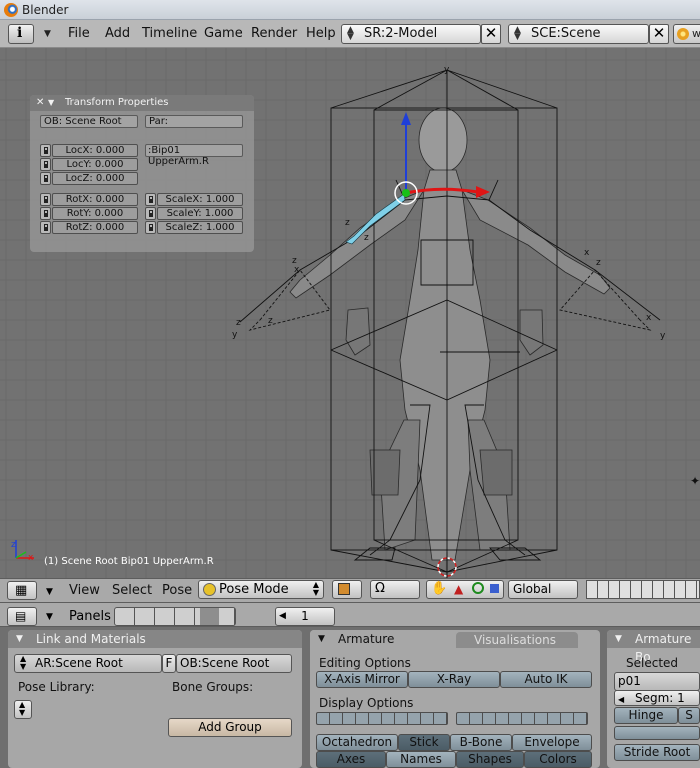 The width and height of the screenshot is (700, 768). What do you see at coordinates (209, 616) in the screenshot?
I see `editing-context-active` at bounding box center [209, 616].